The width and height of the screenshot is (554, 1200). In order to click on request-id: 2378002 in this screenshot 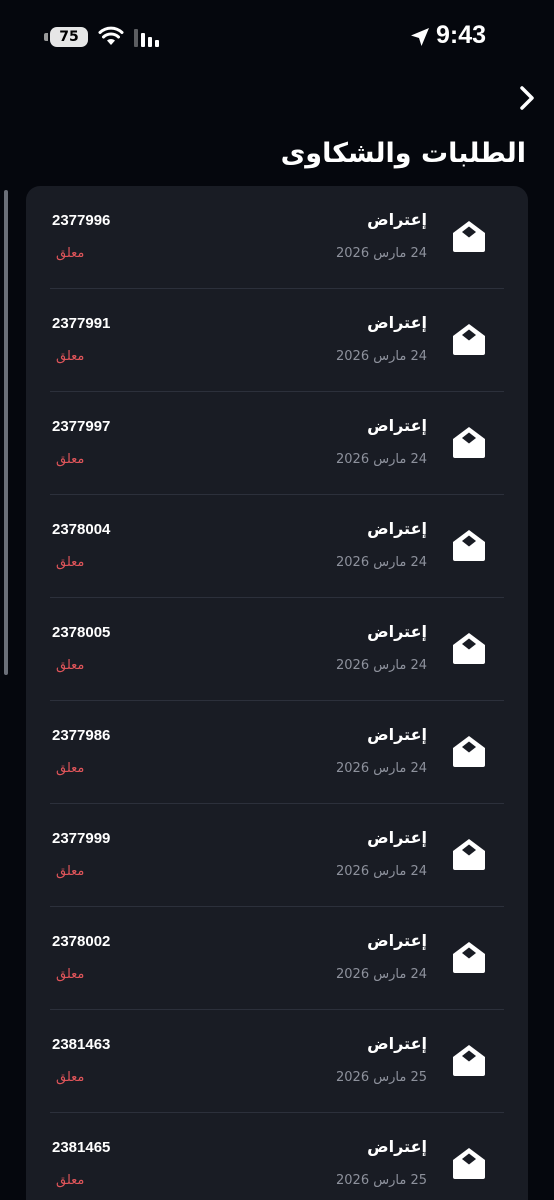, I will do `click(81, 941)`.